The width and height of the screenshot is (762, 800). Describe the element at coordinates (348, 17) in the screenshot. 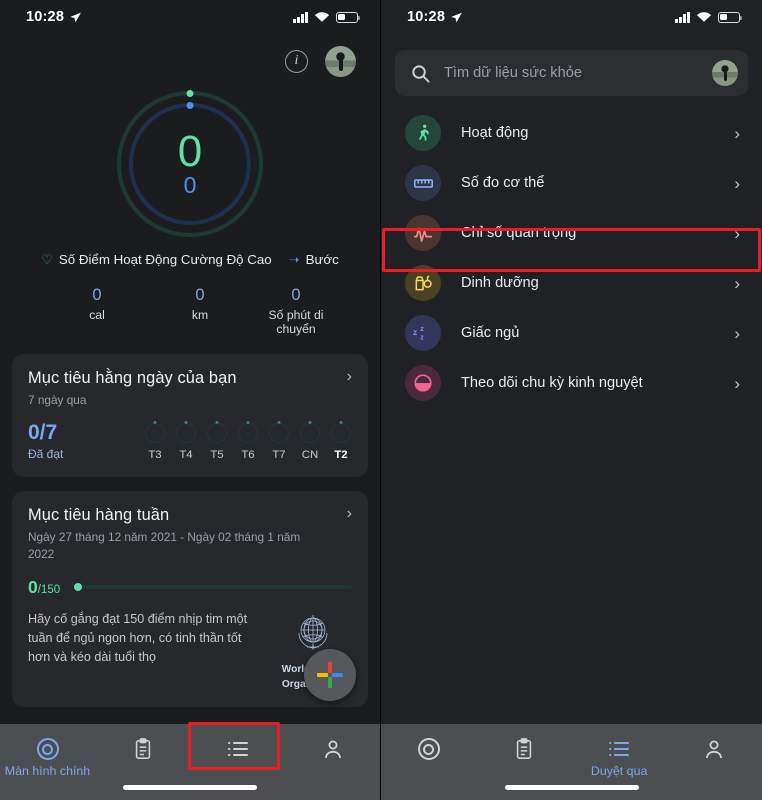

I see `battery-icon` at that location.